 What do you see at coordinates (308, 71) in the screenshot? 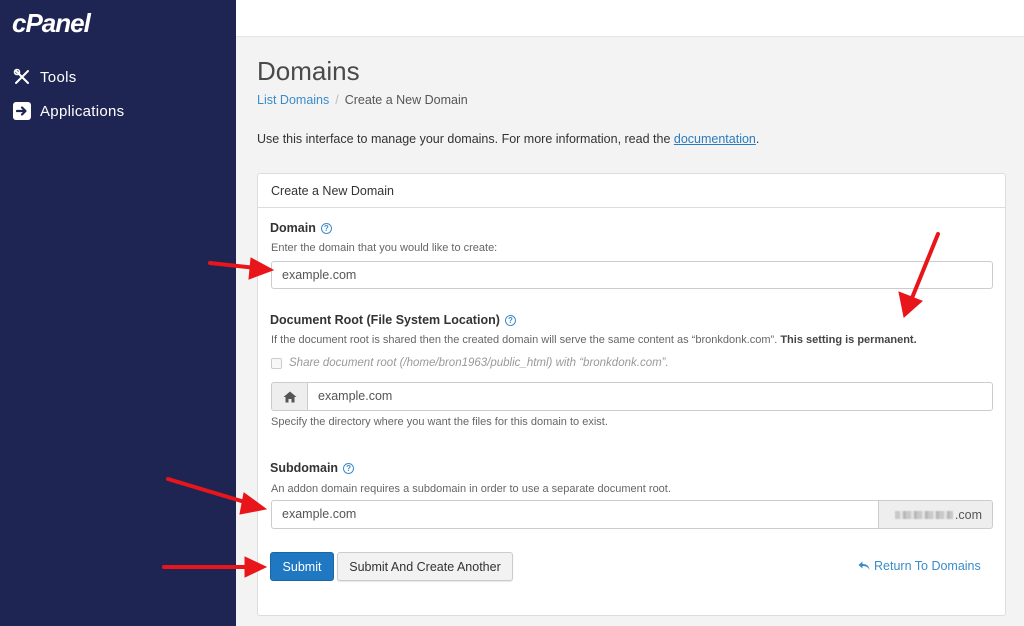
I see `page-title: Domains` at bounding box center [308, 71].